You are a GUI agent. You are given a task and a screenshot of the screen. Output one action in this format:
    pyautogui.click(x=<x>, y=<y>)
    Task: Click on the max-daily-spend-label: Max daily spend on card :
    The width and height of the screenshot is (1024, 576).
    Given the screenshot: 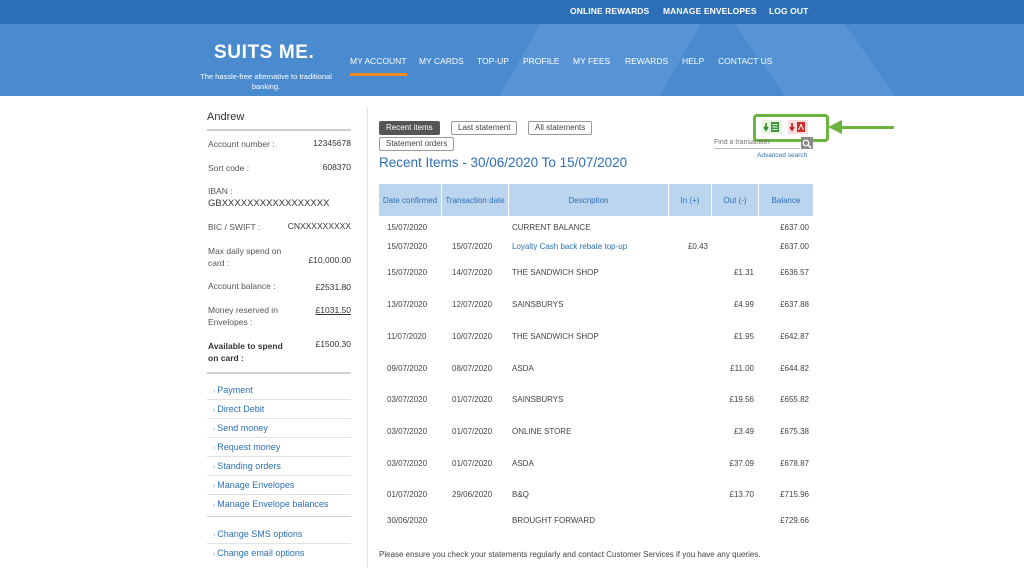 What is the action you would take?
    pyautogui.click(x=245, y=257)
    